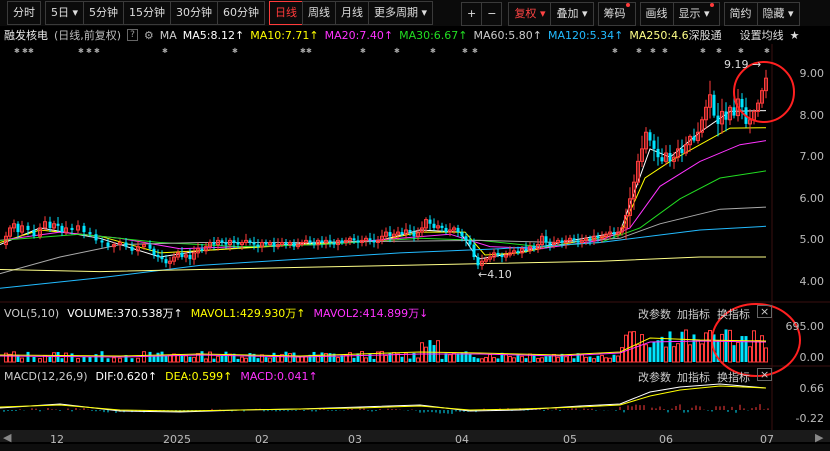 The height and width of the screenshot is (451, 830). What do you see at coordinates (733, 377) in the screenshot?
I see `macd-switch-indicator-button: 换指标` at bounding box center [733, 377].